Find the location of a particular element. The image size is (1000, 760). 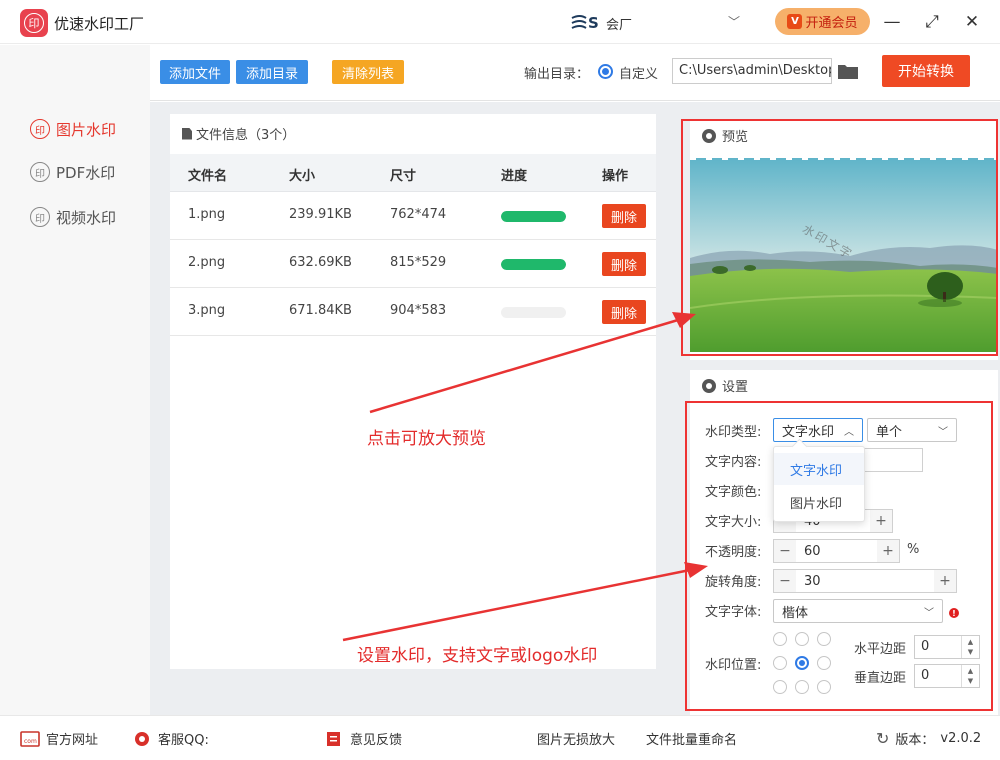

title-bar: 印 优速水印工厂 S 会厂 ﹀ V 开通会员 — ⤢ ✕ is located at coordinates (500, 22).